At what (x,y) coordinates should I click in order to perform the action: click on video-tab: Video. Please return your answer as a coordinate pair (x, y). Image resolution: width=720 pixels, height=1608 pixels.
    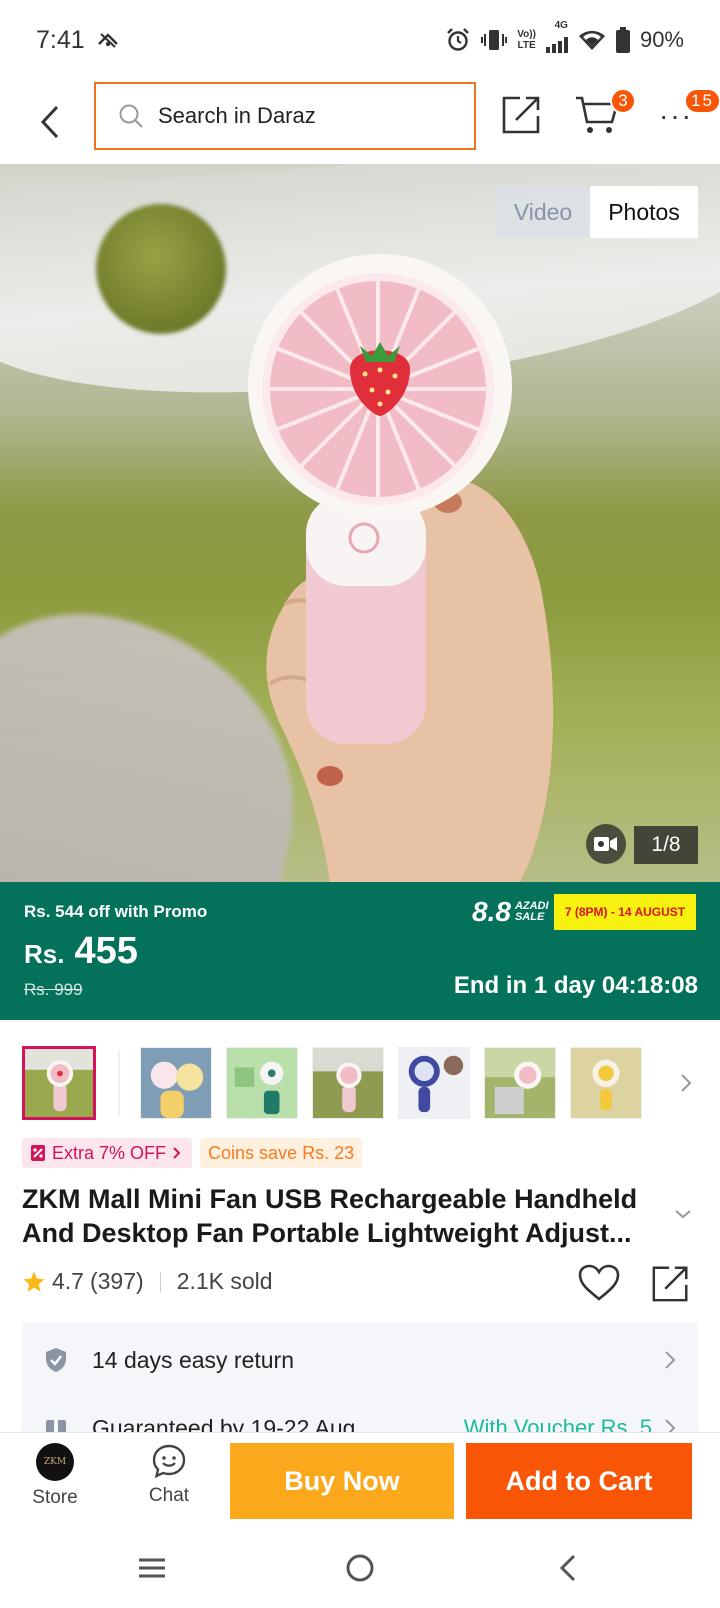
    Looking at the image, I should click on (543, 212).